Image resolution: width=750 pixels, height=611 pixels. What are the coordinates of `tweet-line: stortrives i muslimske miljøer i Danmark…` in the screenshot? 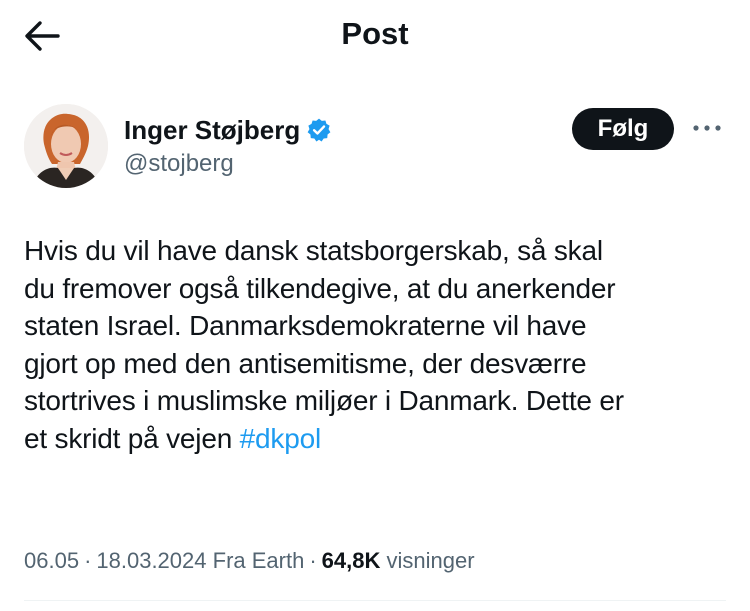 It's located at (324, 400).